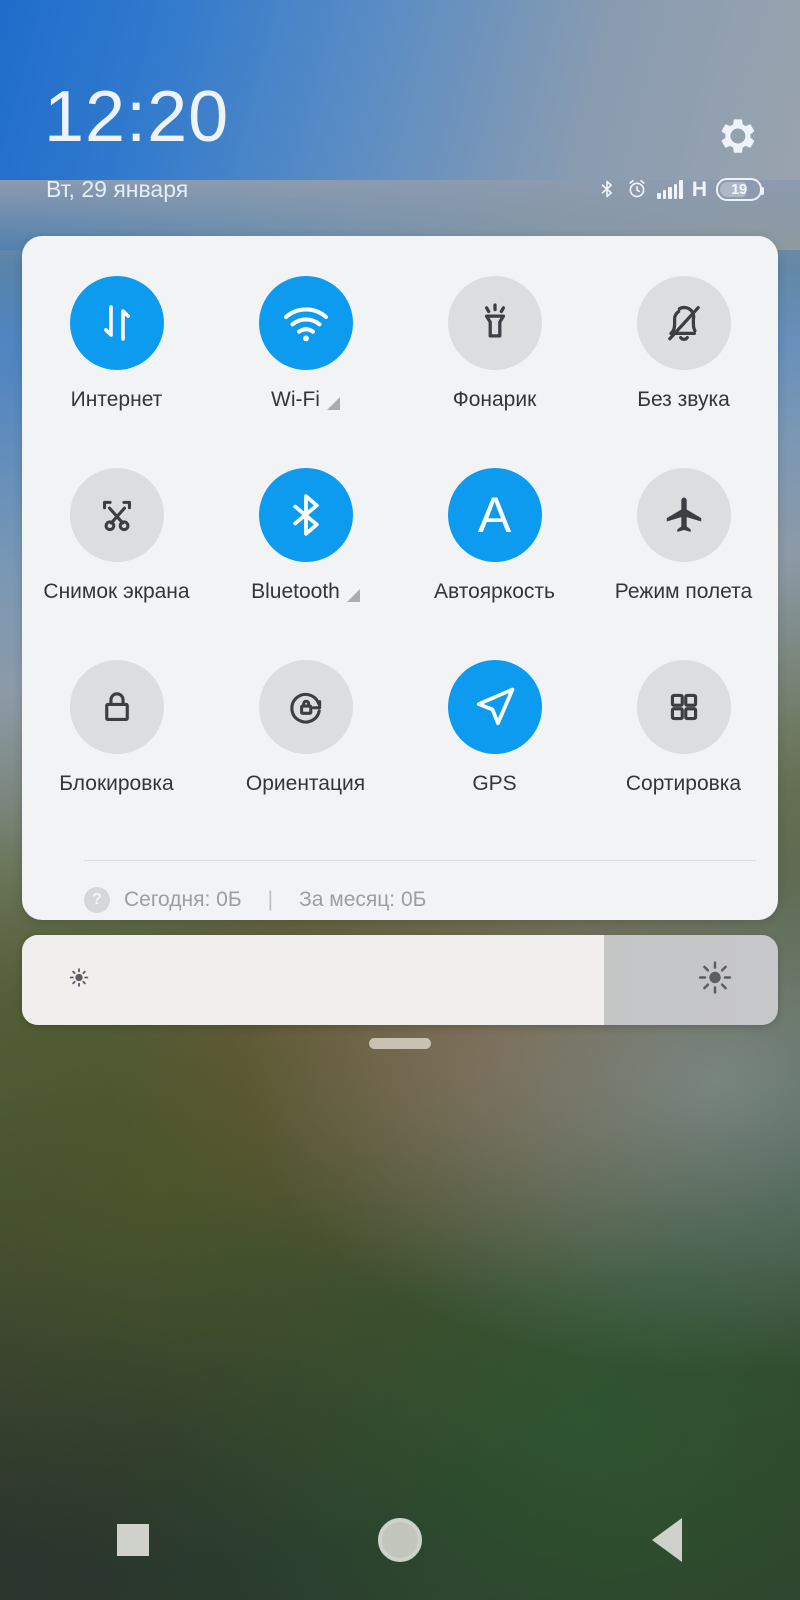 This screenshot has height=1600, width=800. I want to click on gear-icon, so click(738, 136).